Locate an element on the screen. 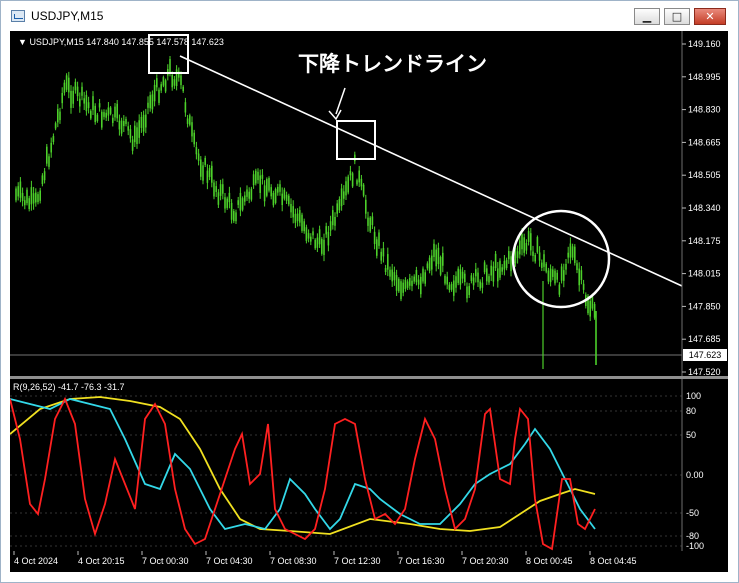  triangle-down-icon: ▼ is located at coordinates (22, 42).